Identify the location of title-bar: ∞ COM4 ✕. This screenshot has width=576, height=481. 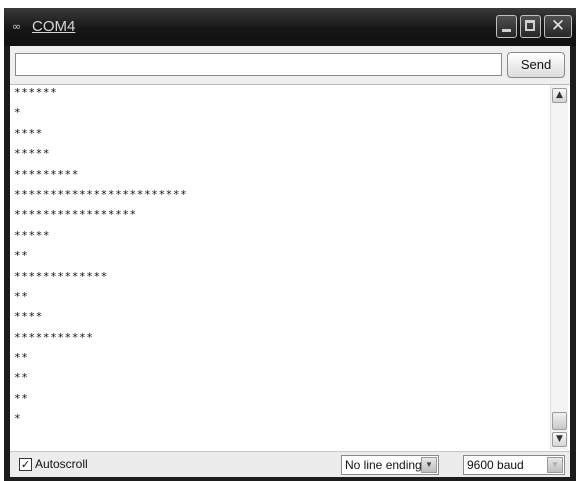
(290, 27).